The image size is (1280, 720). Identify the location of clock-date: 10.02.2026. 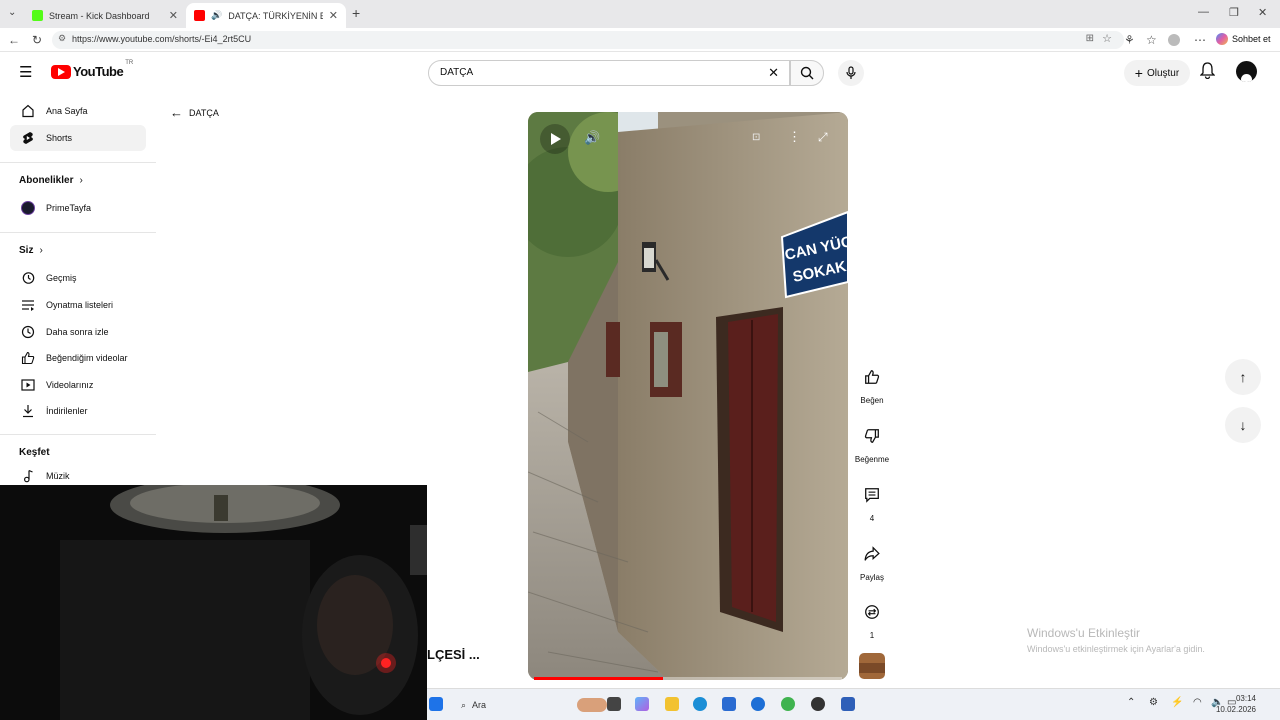
(1235, 709).